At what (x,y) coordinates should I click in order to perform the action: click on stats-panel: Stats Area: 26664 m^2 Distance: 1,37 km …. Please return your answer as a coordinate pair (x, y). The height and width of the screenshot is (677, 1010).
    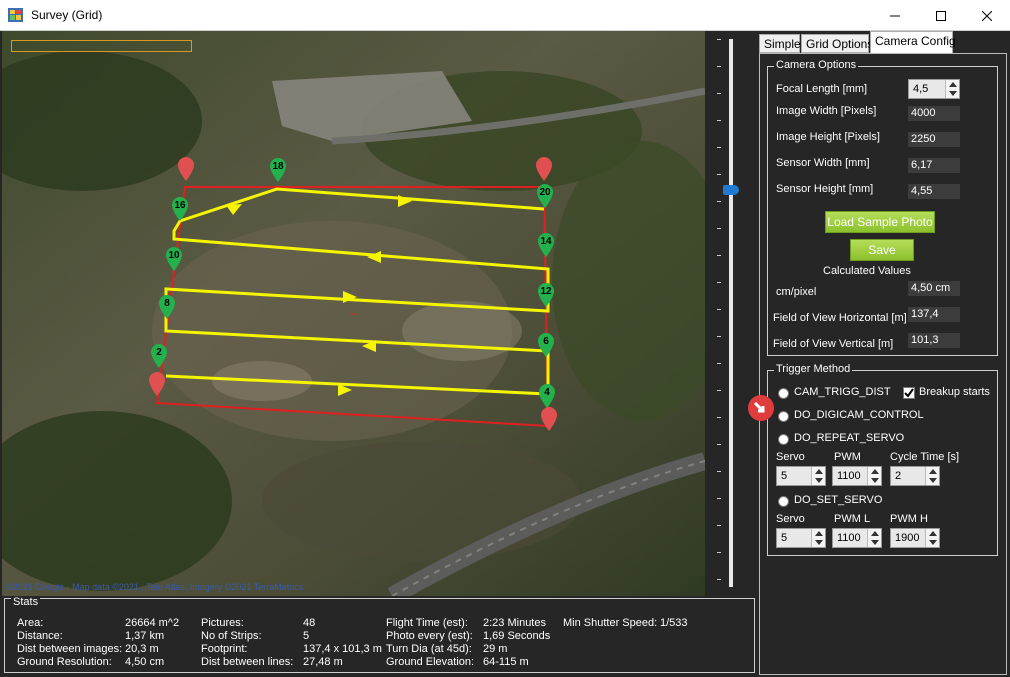
    Looking at the image, I should click on (378, 635).